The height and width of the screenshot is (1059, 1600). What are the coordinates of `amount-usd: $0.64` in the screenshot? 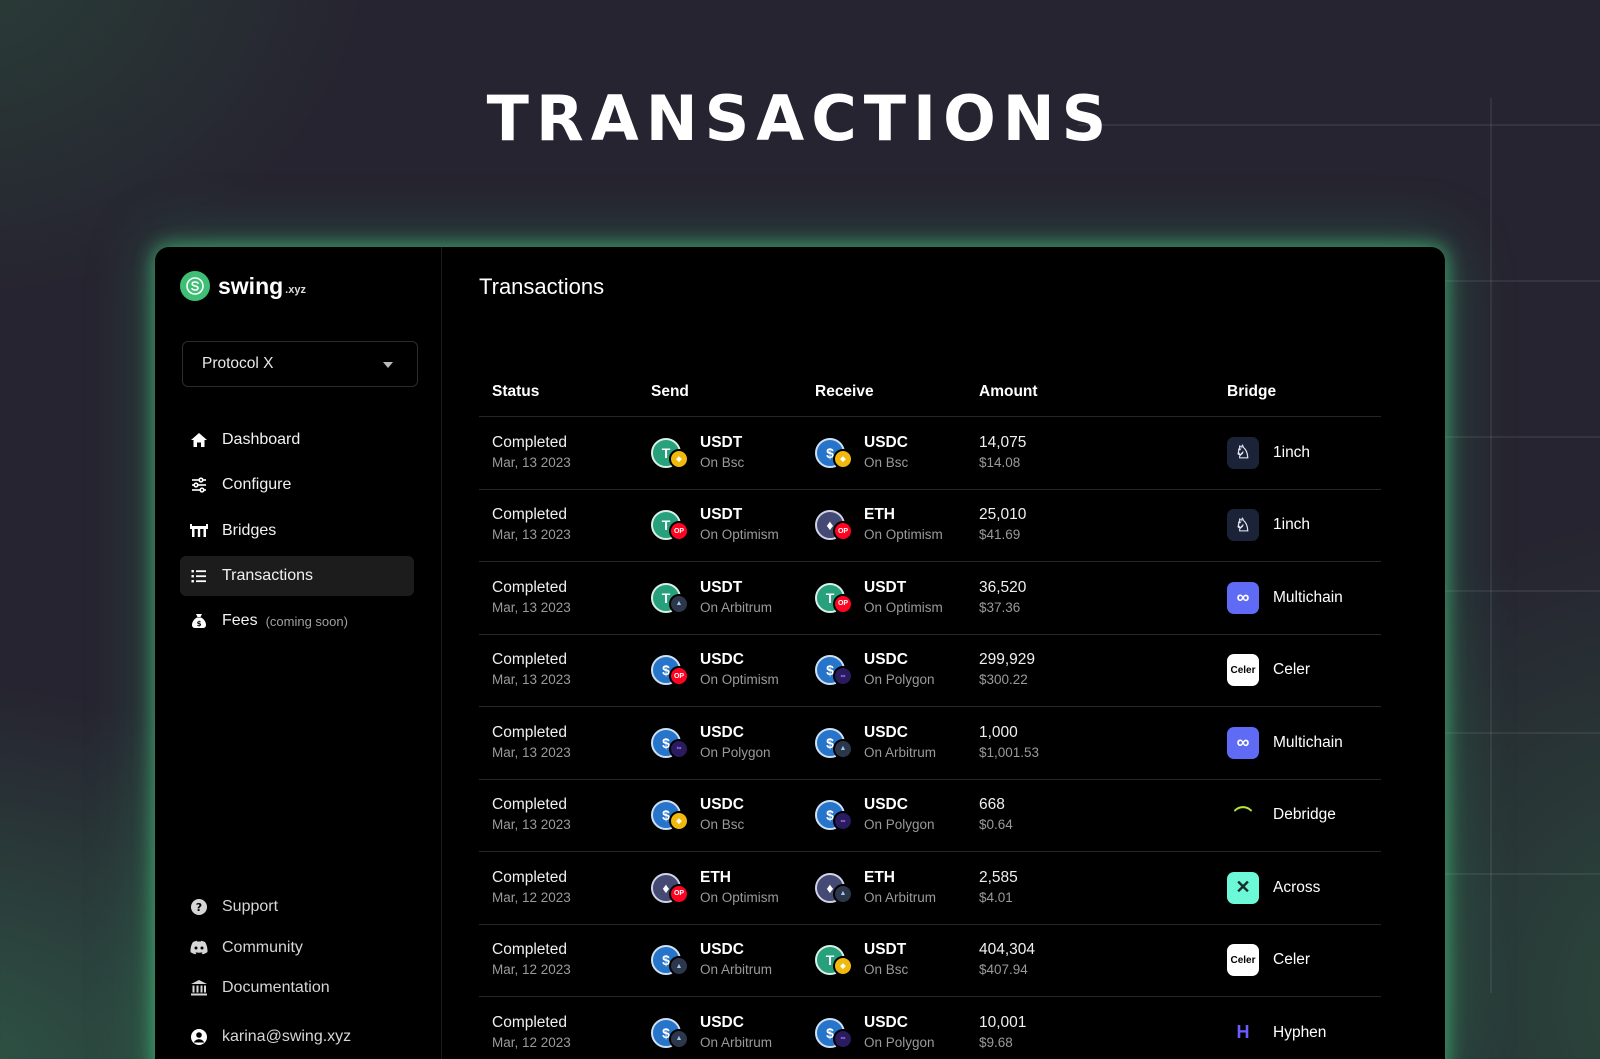 It's located at (996, 825).